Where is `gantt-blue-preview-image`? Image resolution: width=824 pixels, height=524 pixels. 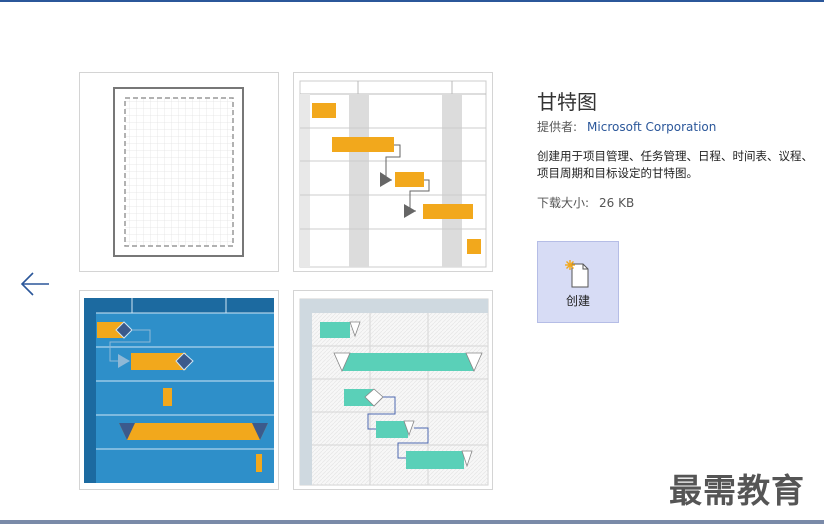 gantt-blue-preview-image is located at coordinates (179, 390).